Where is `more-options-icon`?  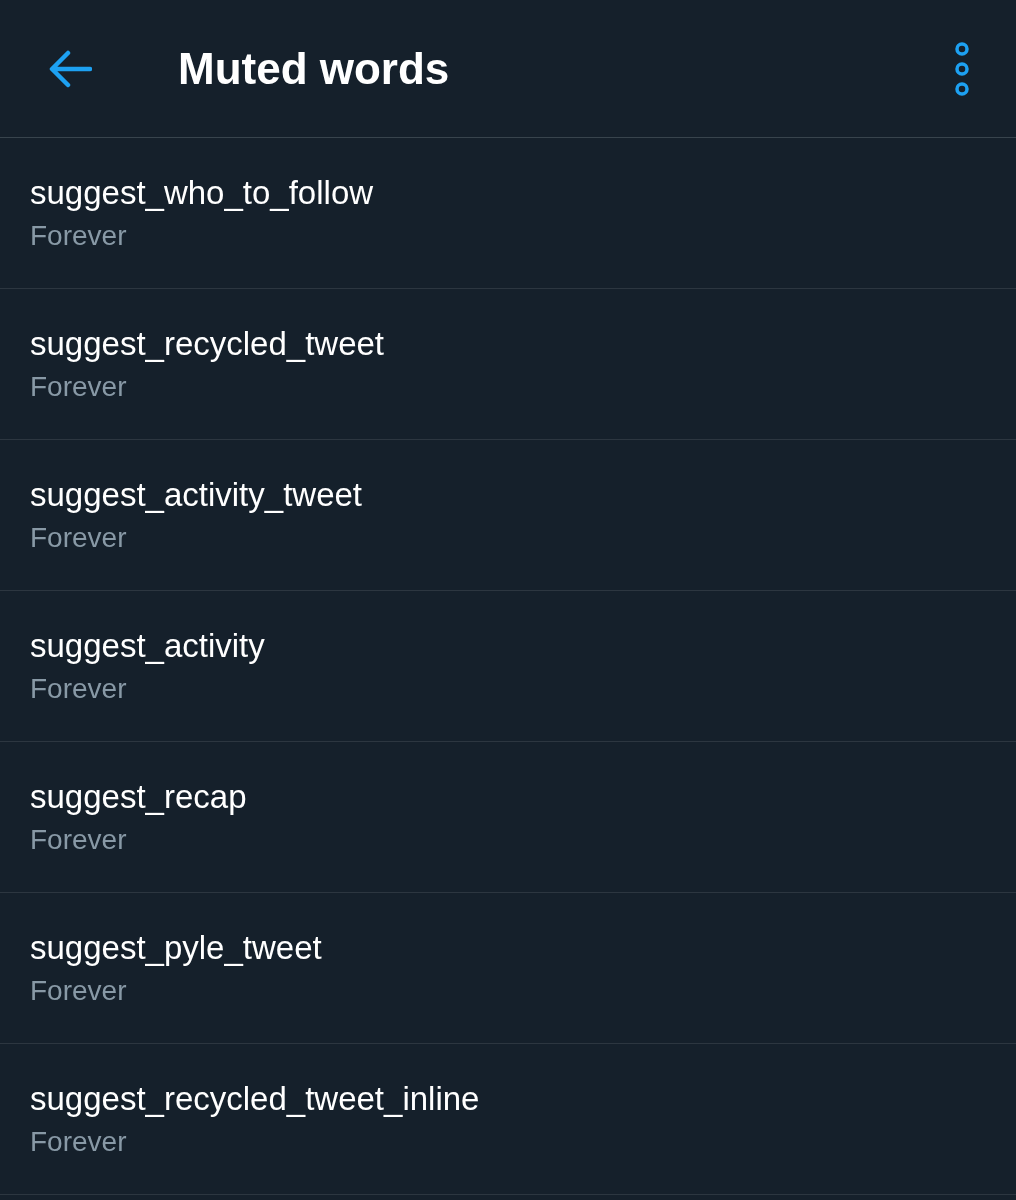
more-options-icon is located at coordinates (962, 68).